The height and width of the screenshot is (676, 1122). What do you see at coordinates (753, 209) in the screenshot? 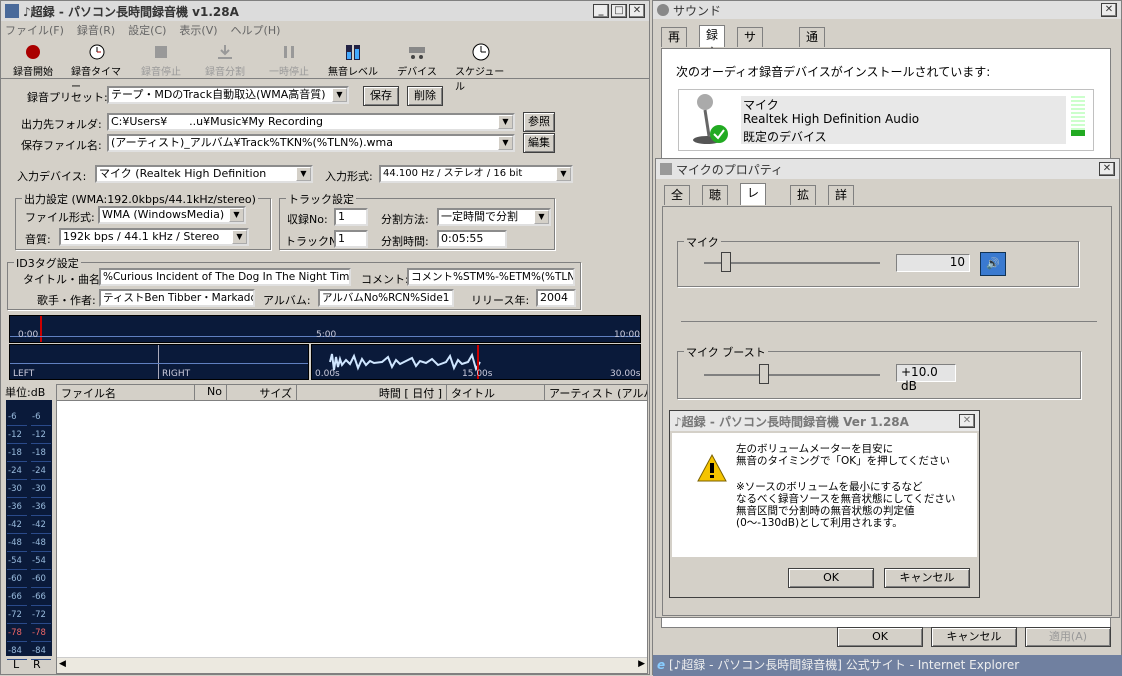
I see `props-tab-2: レベル` at bounding box center [753, 209].